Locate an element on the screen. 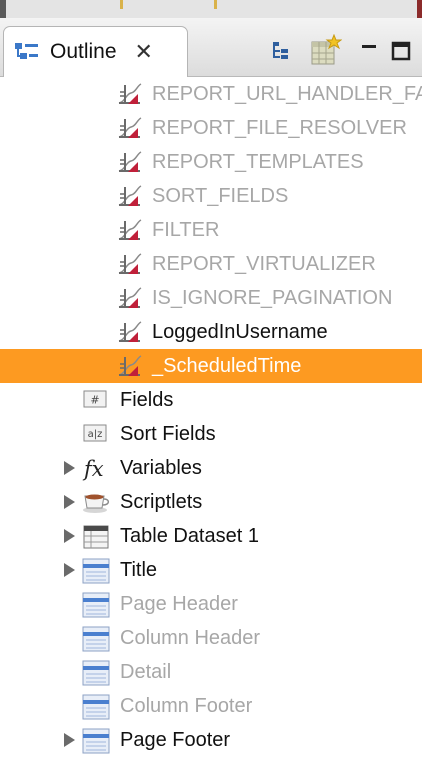  tree-row-table-dataset-1: Table Dataset 1 is located at coordinates (211, 536).